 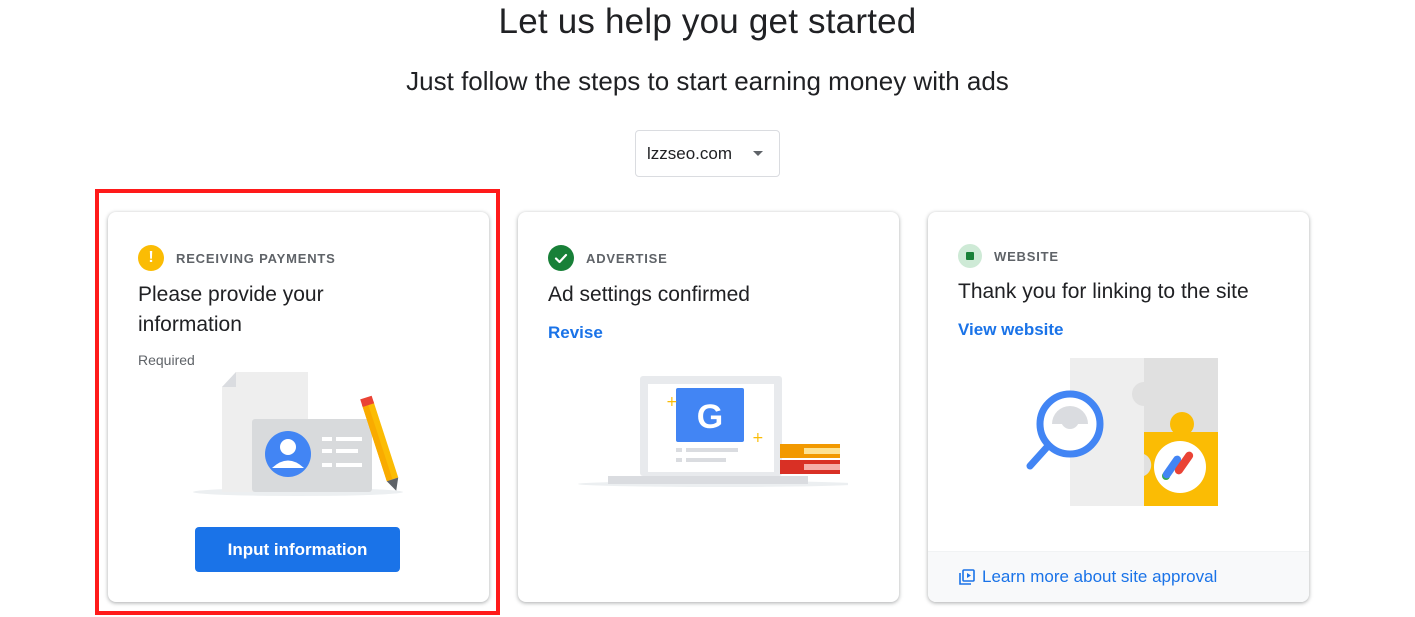 I want to click on learn-more-link: Learn more about site approval, so click(x=1099, y=577).